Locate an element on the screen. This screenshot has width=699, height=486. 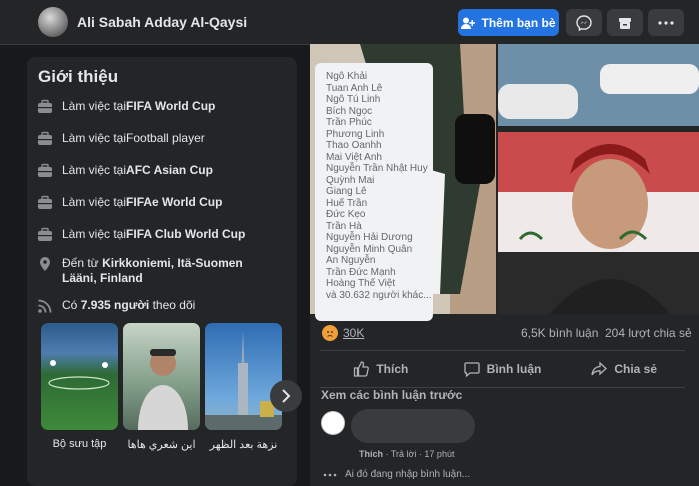
archive-icon is located at coordinates (625, 23).